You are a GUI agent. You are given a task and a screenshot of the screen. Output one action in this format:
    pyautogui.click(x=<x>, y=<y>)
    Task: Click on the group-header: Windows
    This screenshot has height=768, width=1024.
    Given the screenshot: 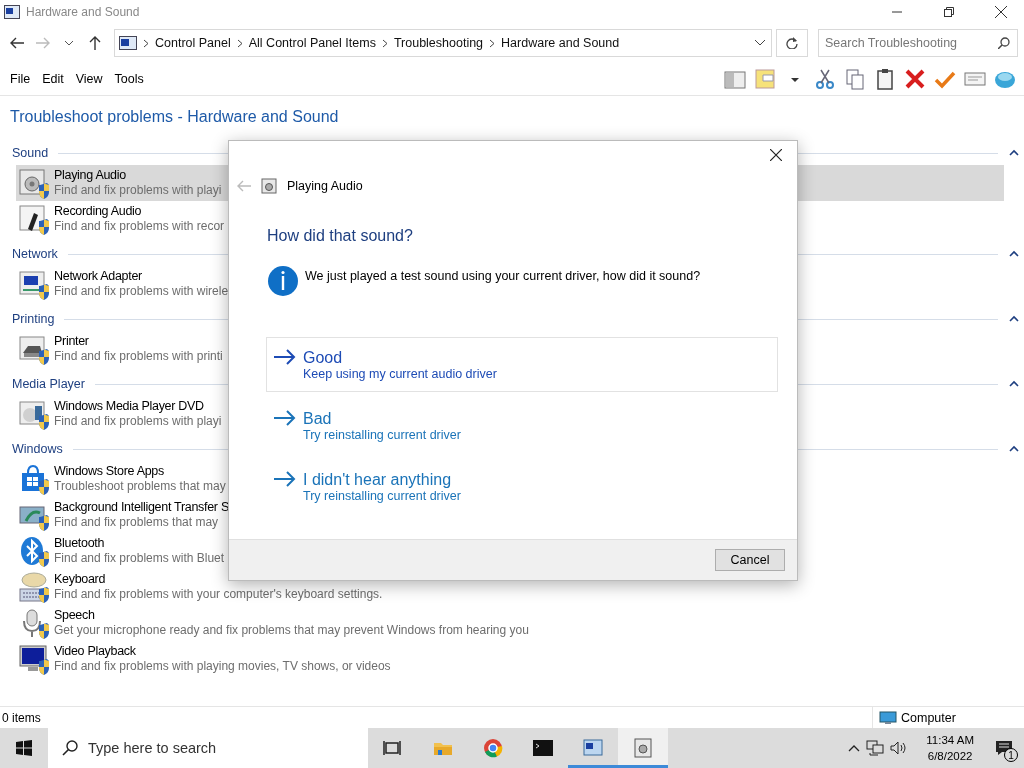 What is the action you would take?
    pyautogui.click(x=37, y=449)
    